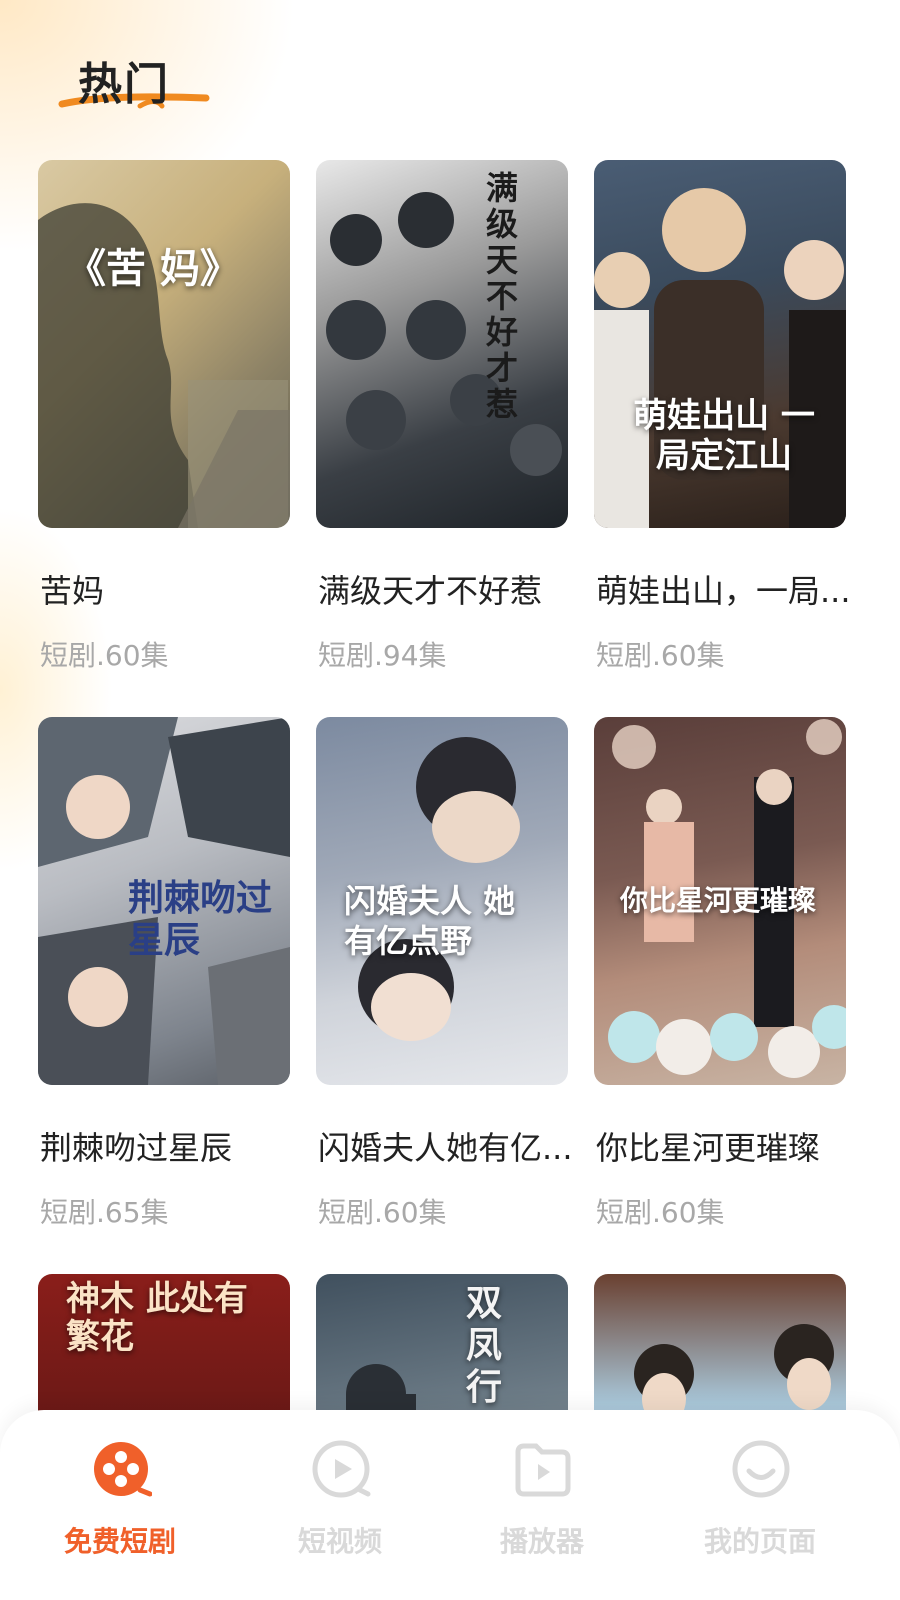 The image size is (900, 1600). Describe the element at coordinates (164, 365) in the screenshot. I see `poster-art` at that location.